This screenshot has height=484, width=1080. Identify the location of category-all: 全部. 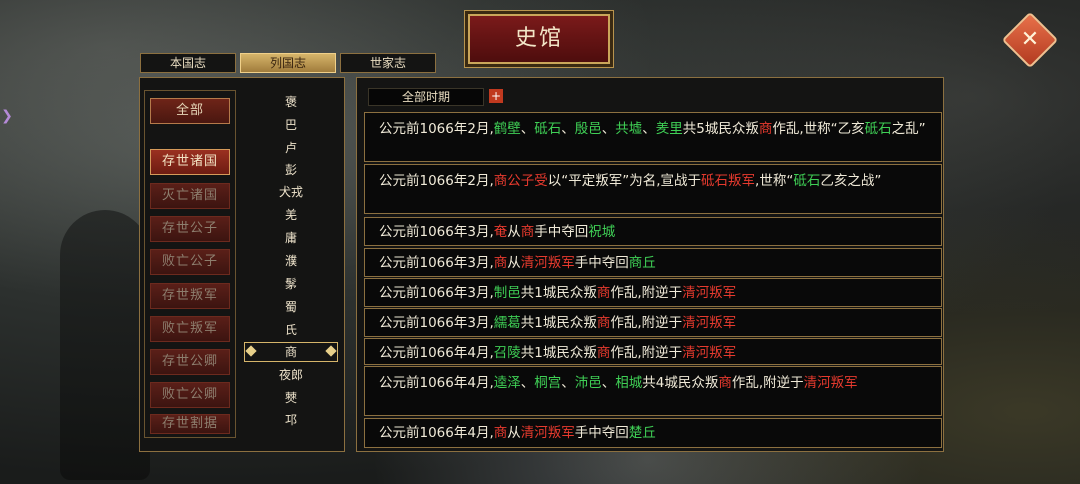
(190, 111).